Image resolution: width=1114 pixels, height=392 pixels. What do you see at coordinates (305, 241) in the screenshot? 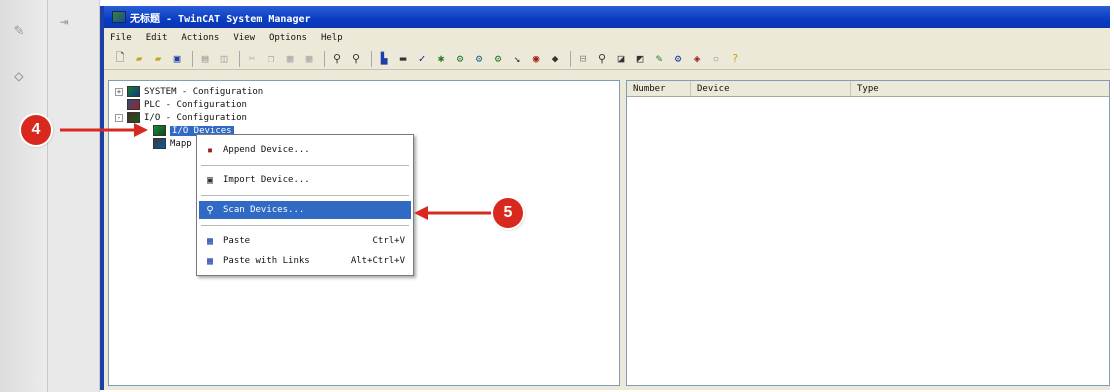
I see `menu-item-paste: ▦ Paste Ctrl+V` at bounding box center [305, 241].